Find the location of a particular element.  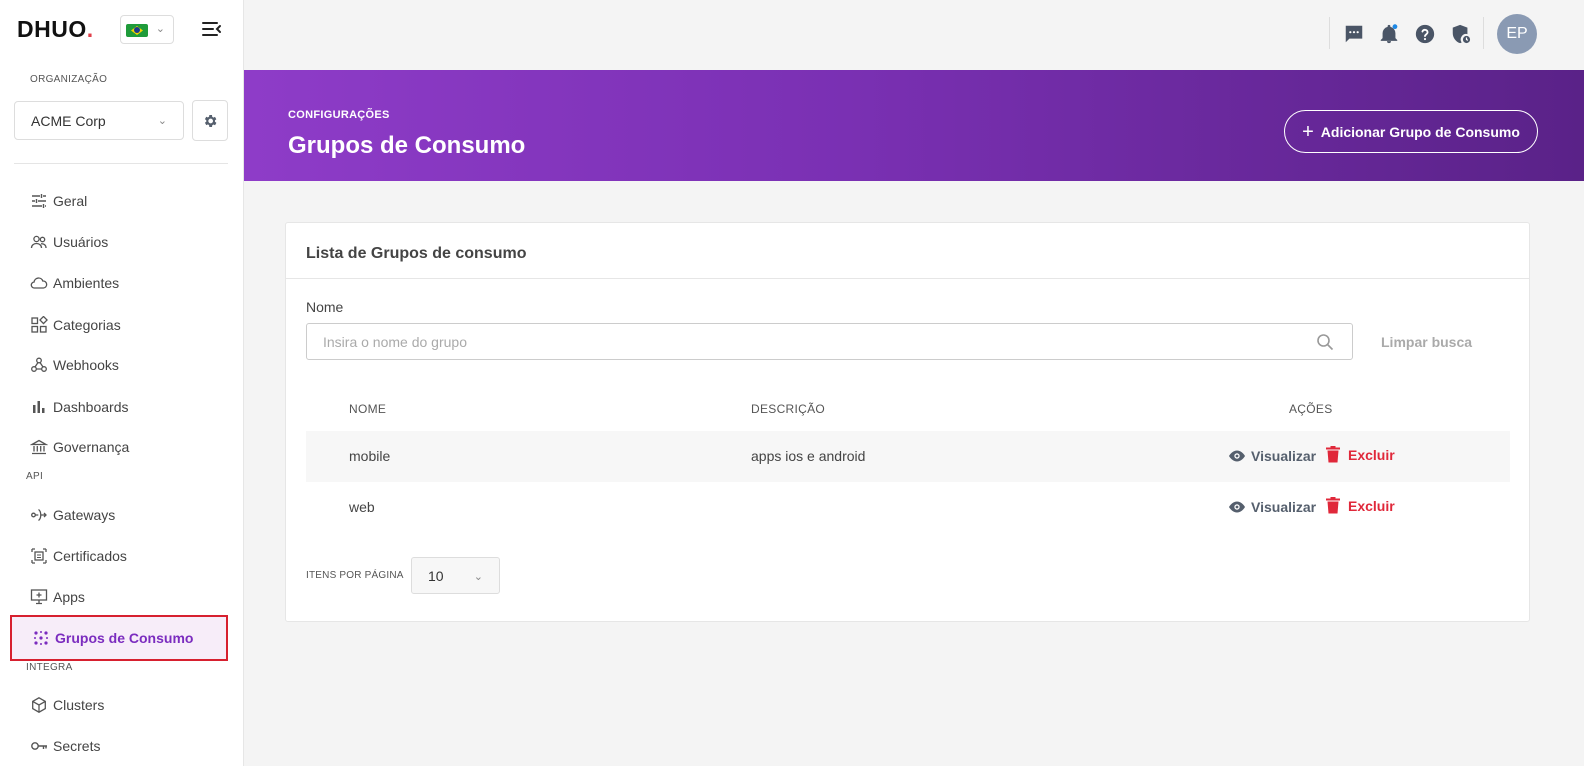

column-header-actions: AÇÕES is located at coordinates (1311, 409).